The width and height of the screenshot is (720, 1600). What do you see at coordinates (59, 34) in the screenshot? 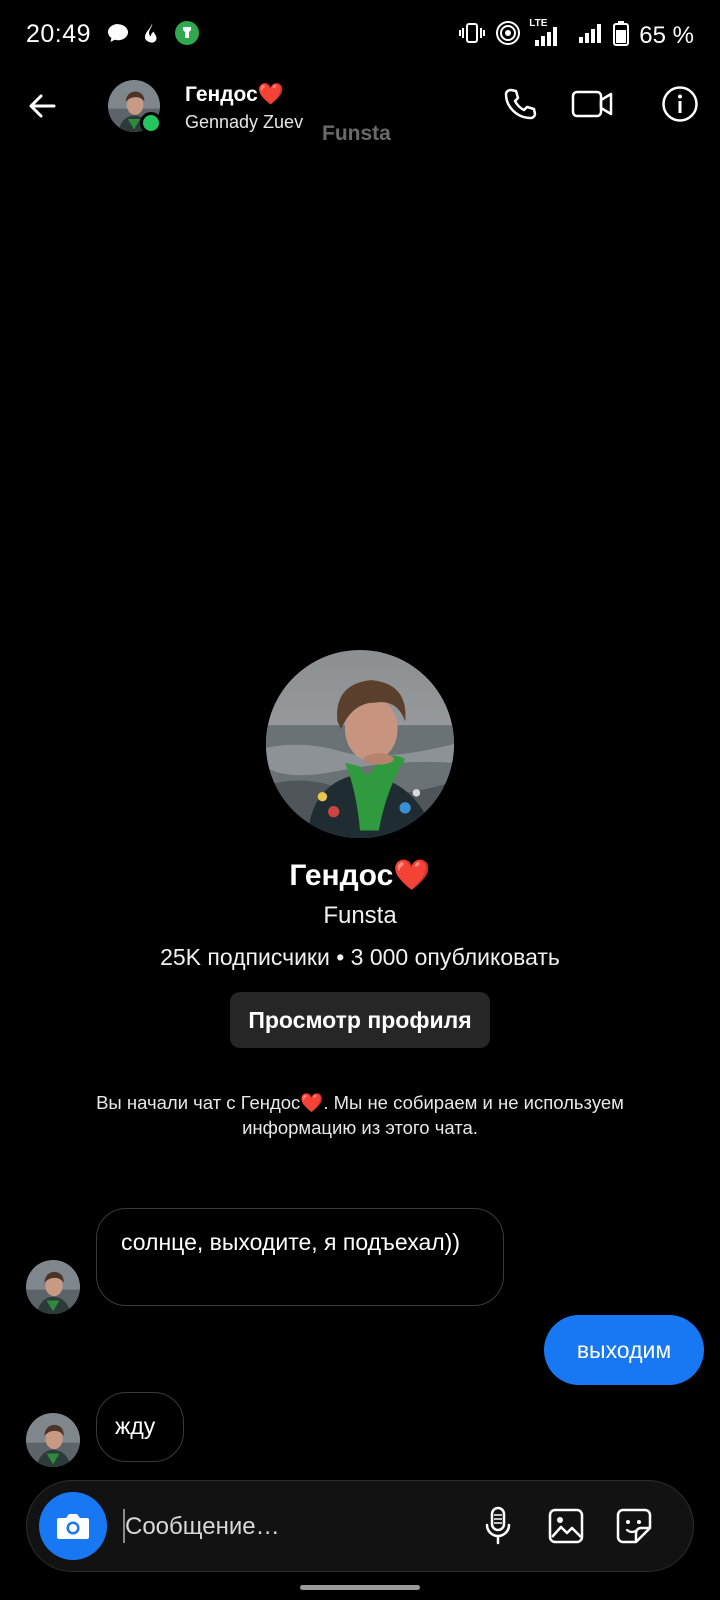
I see `status-time: 20:49` at bounding box center [59, 34].